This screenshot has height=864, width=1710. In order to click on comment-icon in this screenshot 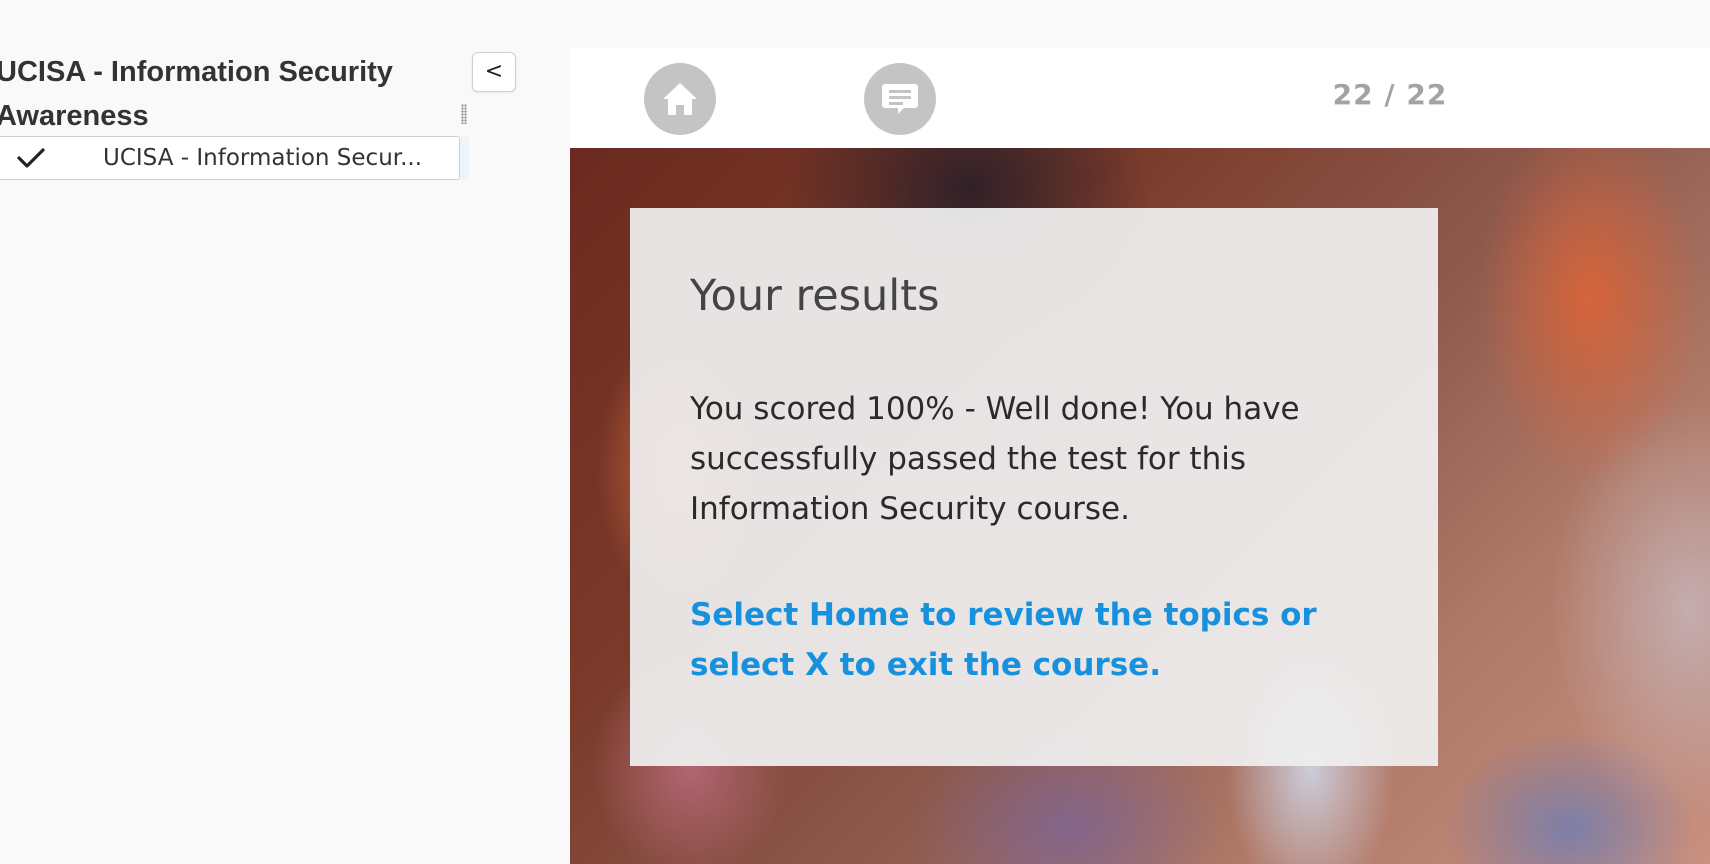, I will do `click(900, 99)`.